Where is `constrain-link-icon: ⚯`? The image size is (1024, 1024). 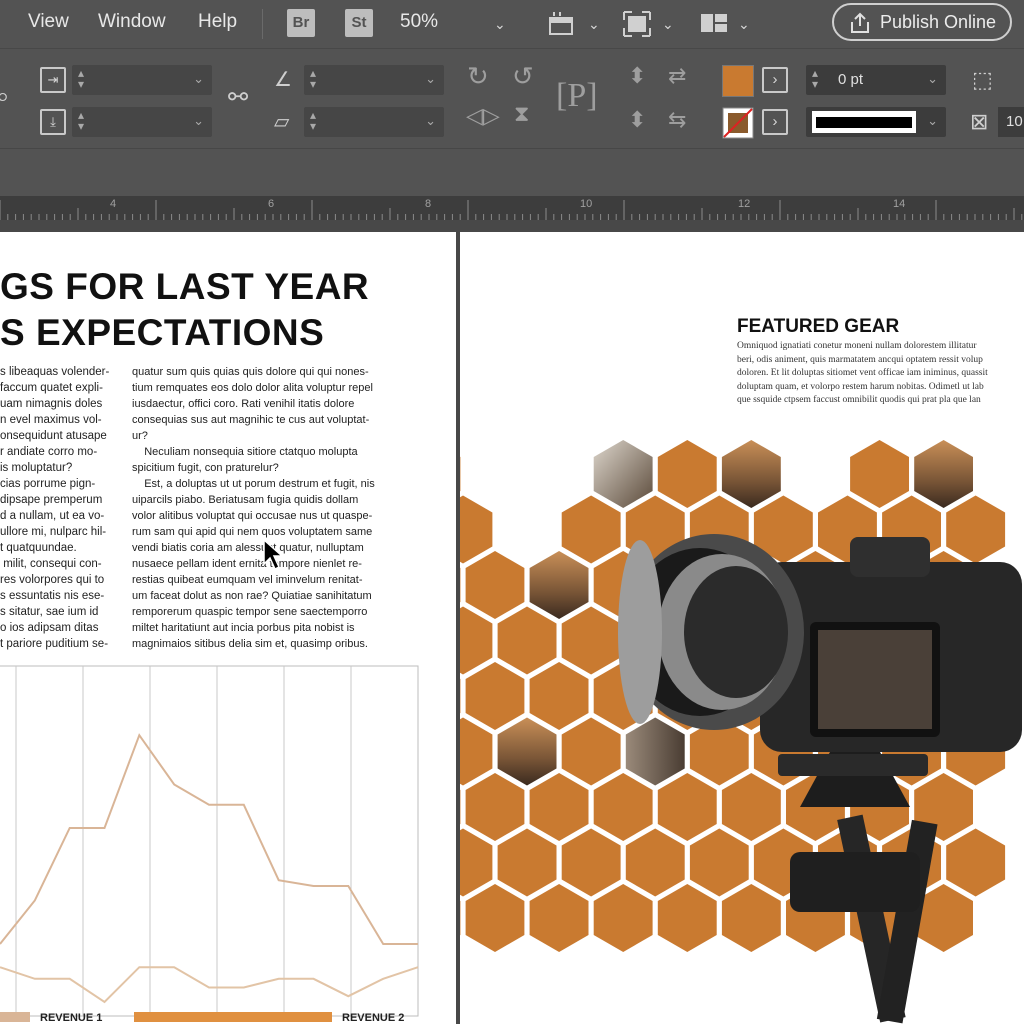 constrain-link-icon: ⚯ is located at coordinates (238, 97).